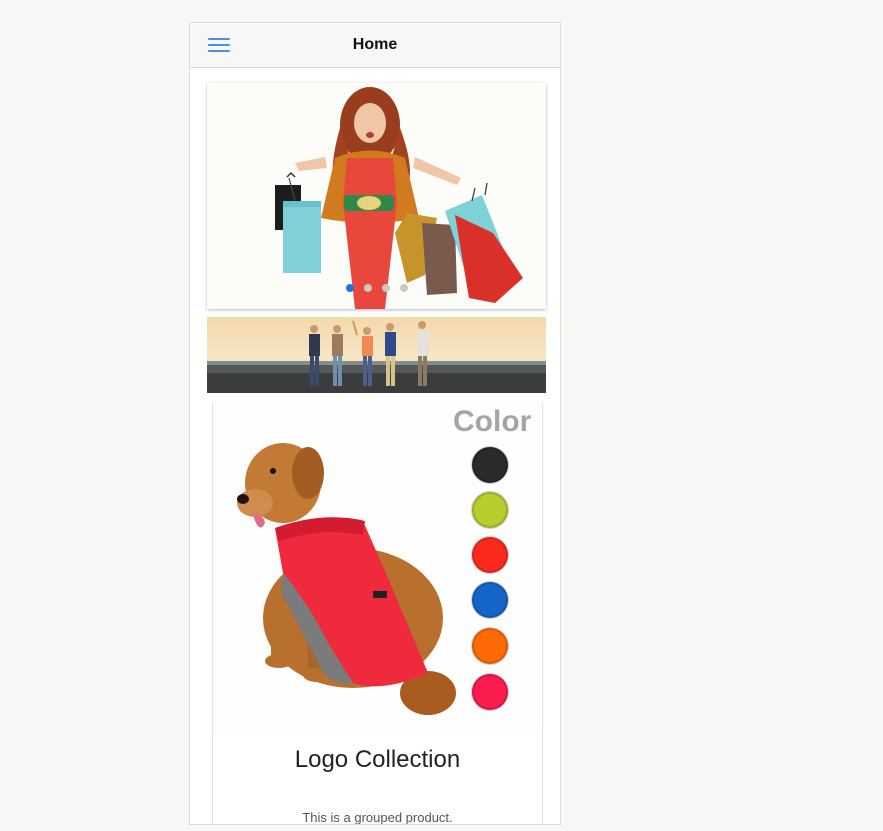  I want to click on color-swatch-orange, so click(490, 646).